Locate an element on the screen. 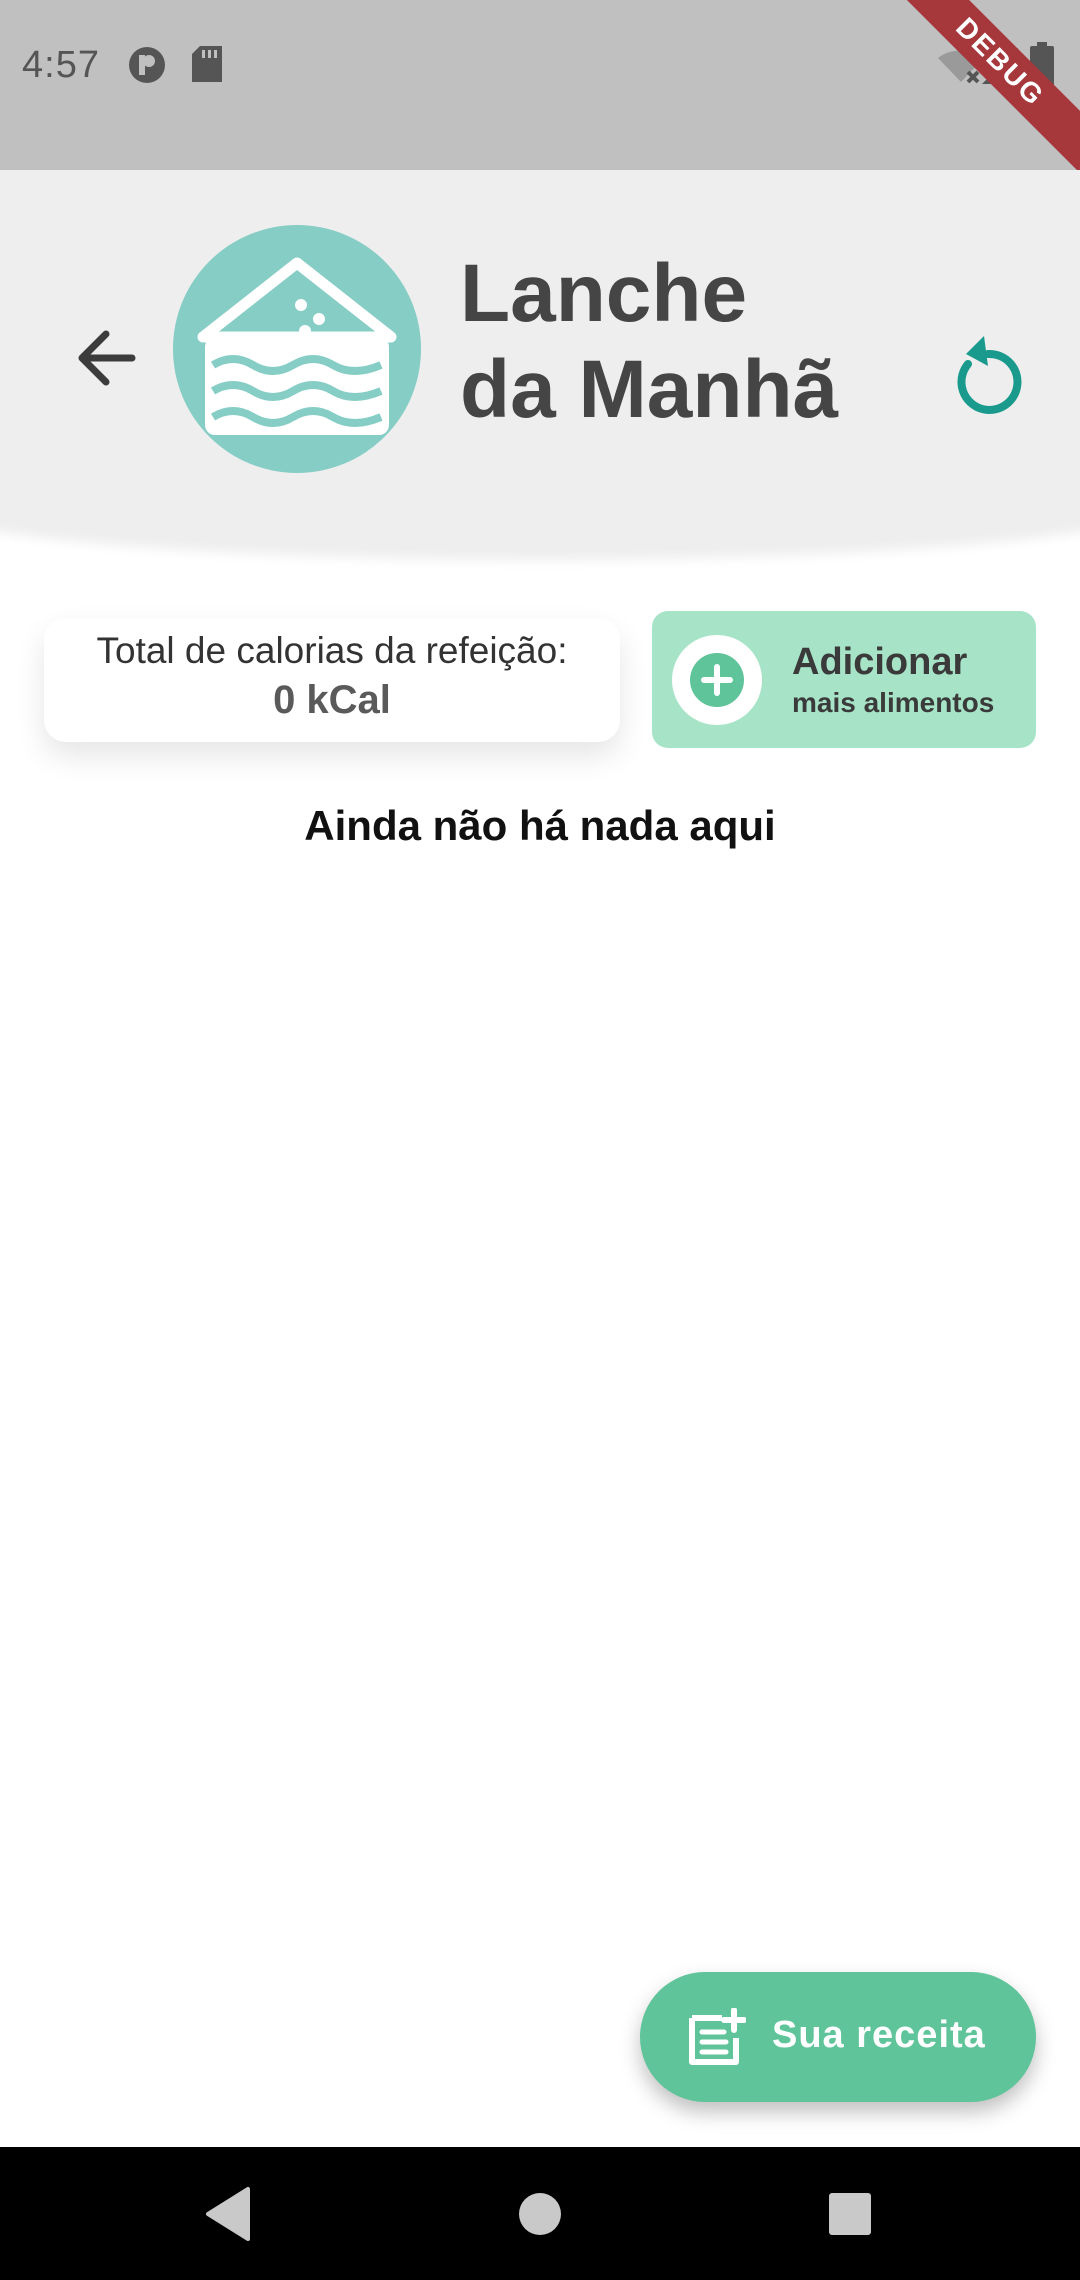 This screenshot has height=2280, width=1080. your-recipe-button: Sua receita is located at coordinates (838, 2037).